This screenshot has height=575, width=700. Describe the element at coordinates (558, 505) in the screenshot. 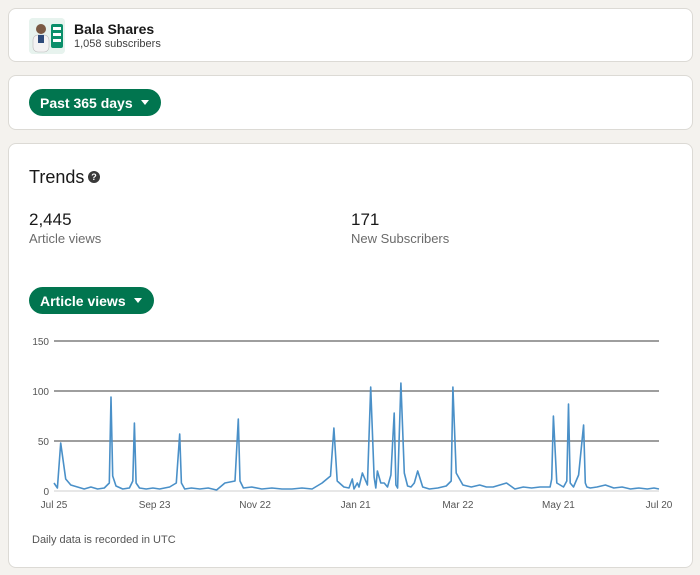

I see `x-tick-label: May 21` at that location.